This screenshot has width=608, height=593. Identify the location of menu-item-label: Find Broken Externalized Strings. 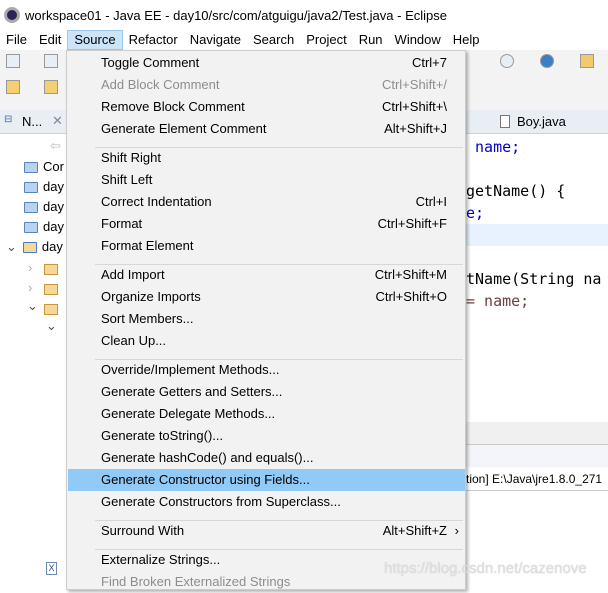
(196, 581).